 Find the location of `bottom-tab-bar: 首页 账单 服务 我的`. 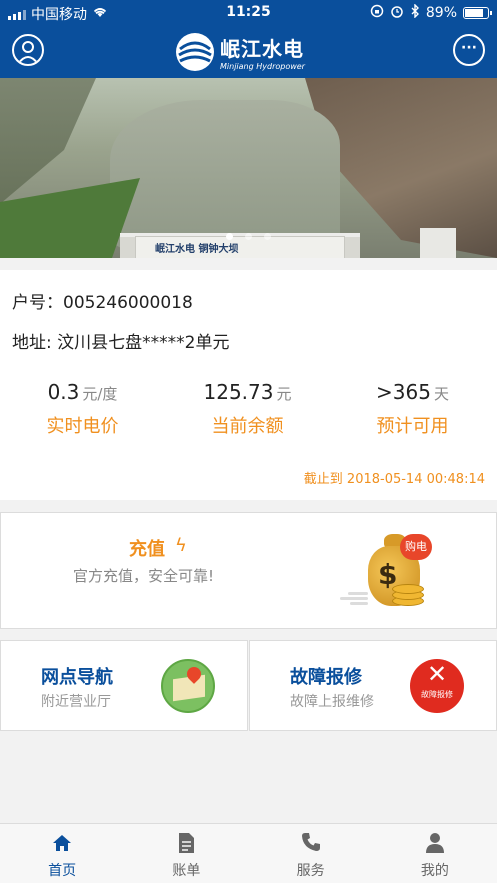

bottom-tab-bar: 首页 账单 服务 我的 is located at coordinates (248, 853).